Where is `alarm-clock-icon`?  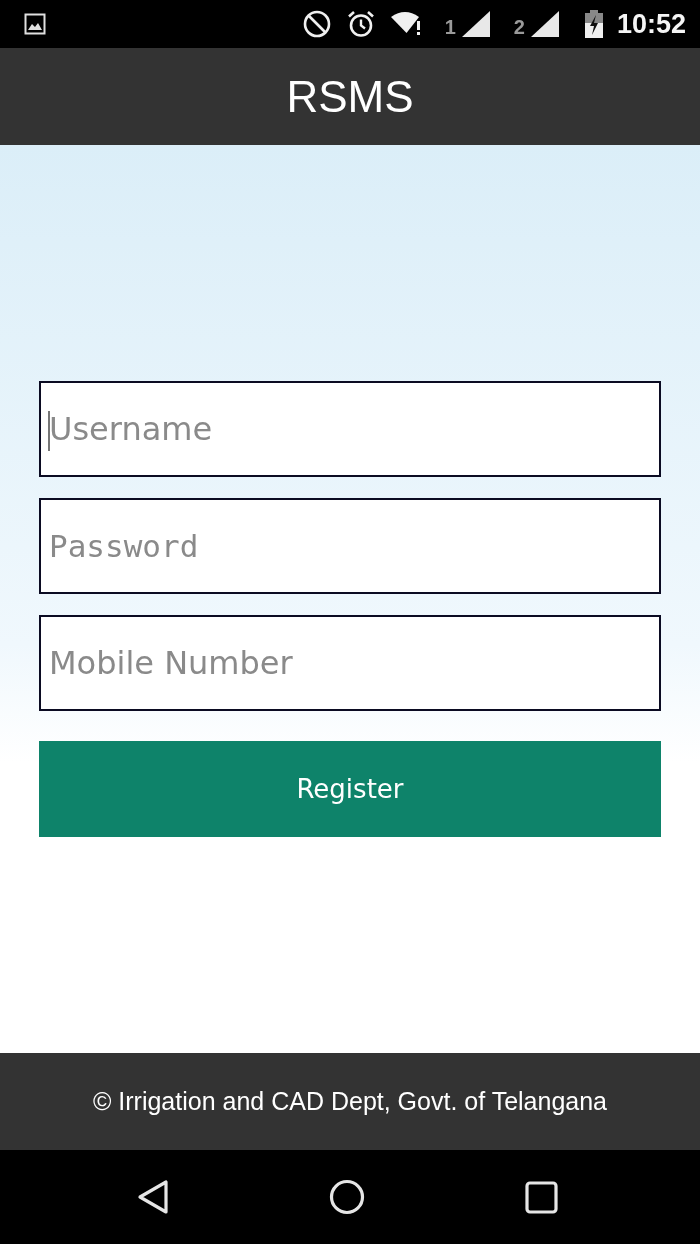 alarm-clock-icon is located at coordinates (360, 24).